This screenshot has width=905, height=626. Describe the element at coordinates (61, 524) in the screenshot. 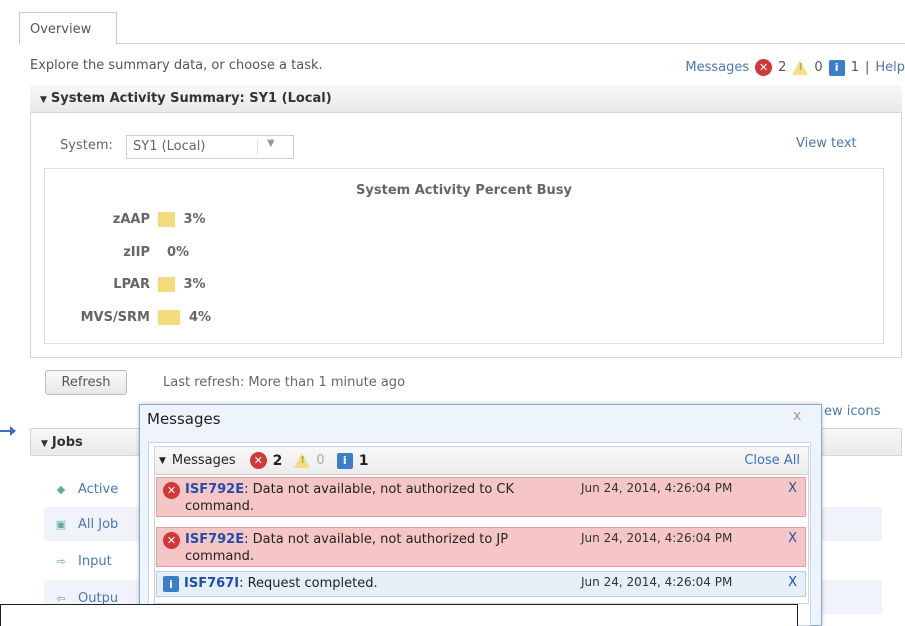

I see `all-jobs-icon: ▣` at that location.